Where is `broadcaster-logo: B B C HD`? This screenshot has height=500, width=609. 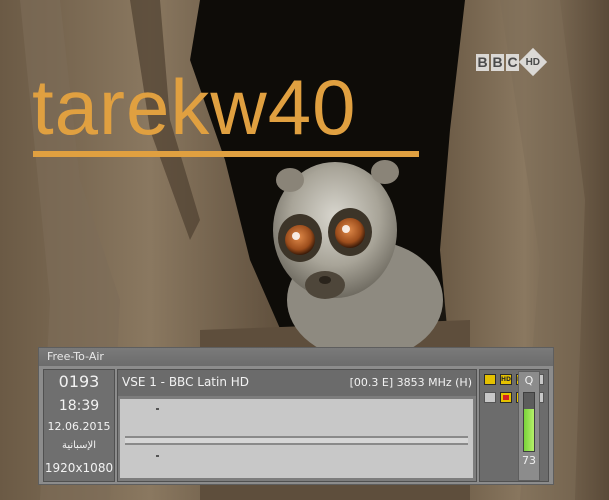 broadcaster-logo: B B C HD is located at coordinates (512, 62).